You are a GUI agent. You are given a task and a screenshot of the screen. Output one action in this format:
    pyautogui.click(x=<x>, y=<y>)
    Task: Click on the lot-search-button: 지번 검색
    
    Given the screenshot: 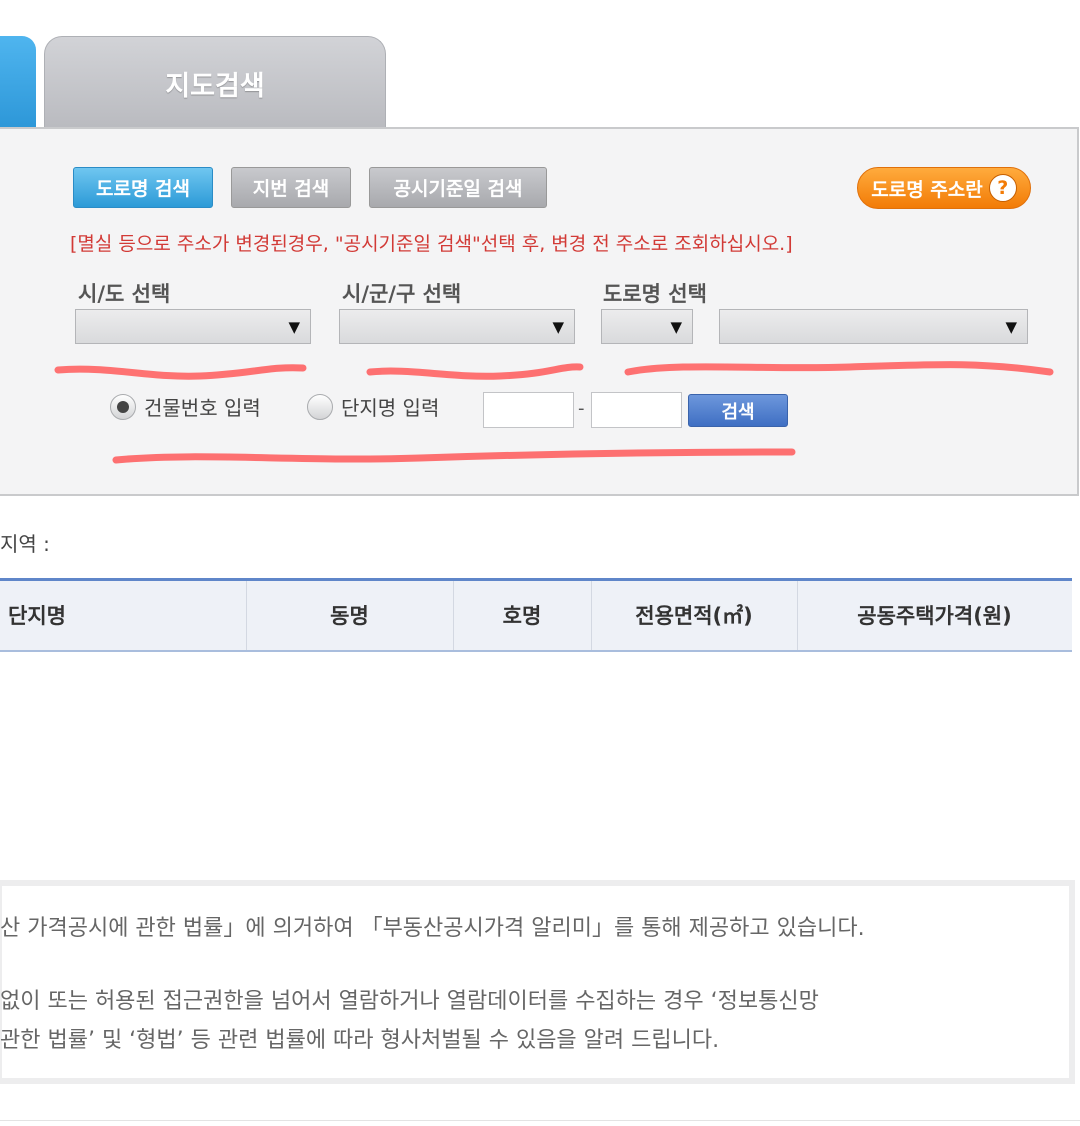 What is the action you would take?
    pyautogui.click(x=291, y=187)
    